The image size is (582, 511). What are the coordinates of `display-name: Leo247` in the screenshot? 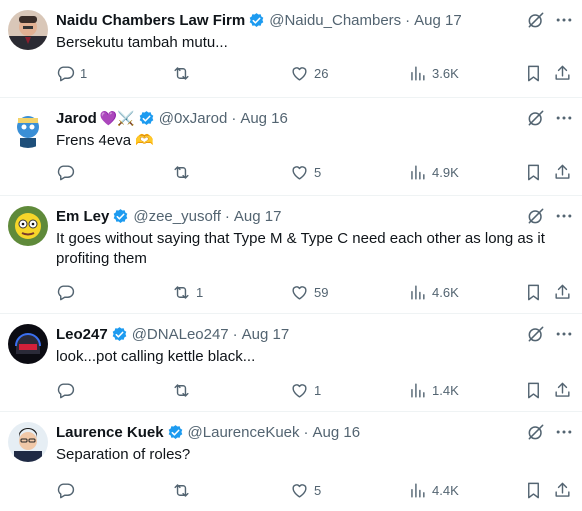 It's located at (82, 334).